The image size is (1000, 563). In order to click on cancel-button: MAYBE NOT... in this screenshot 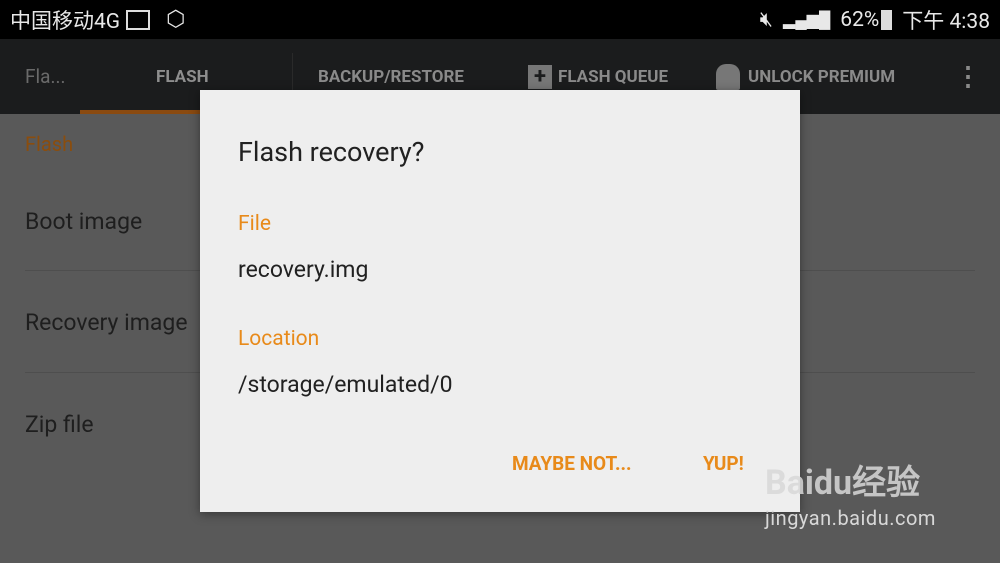, I will do `click(572, 463)`.